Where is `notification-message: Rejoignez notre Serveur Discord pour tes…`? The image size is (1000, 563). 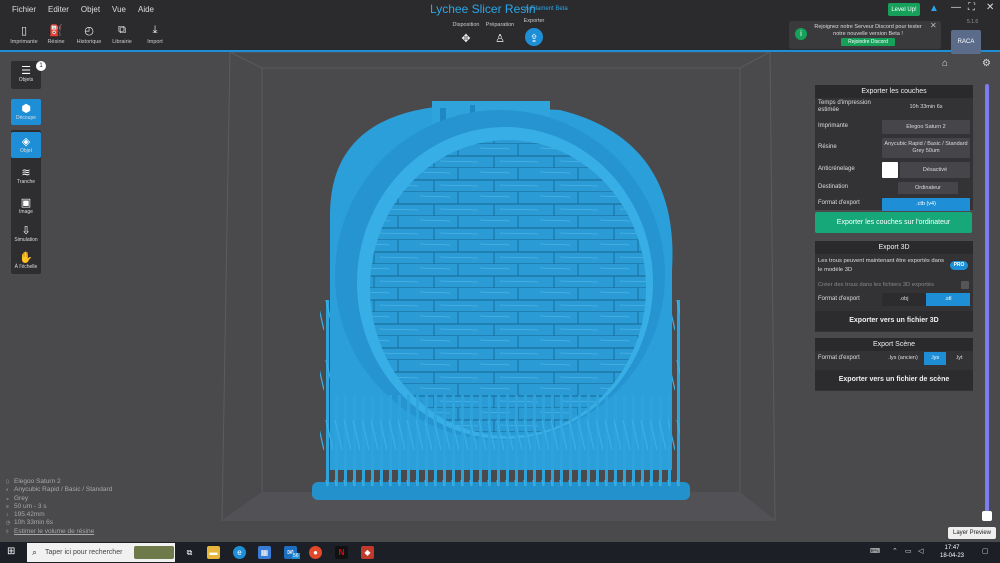 notification-message: Rejoignez notre Serveur Discord pour tes… is located at coordinates (868, 30).